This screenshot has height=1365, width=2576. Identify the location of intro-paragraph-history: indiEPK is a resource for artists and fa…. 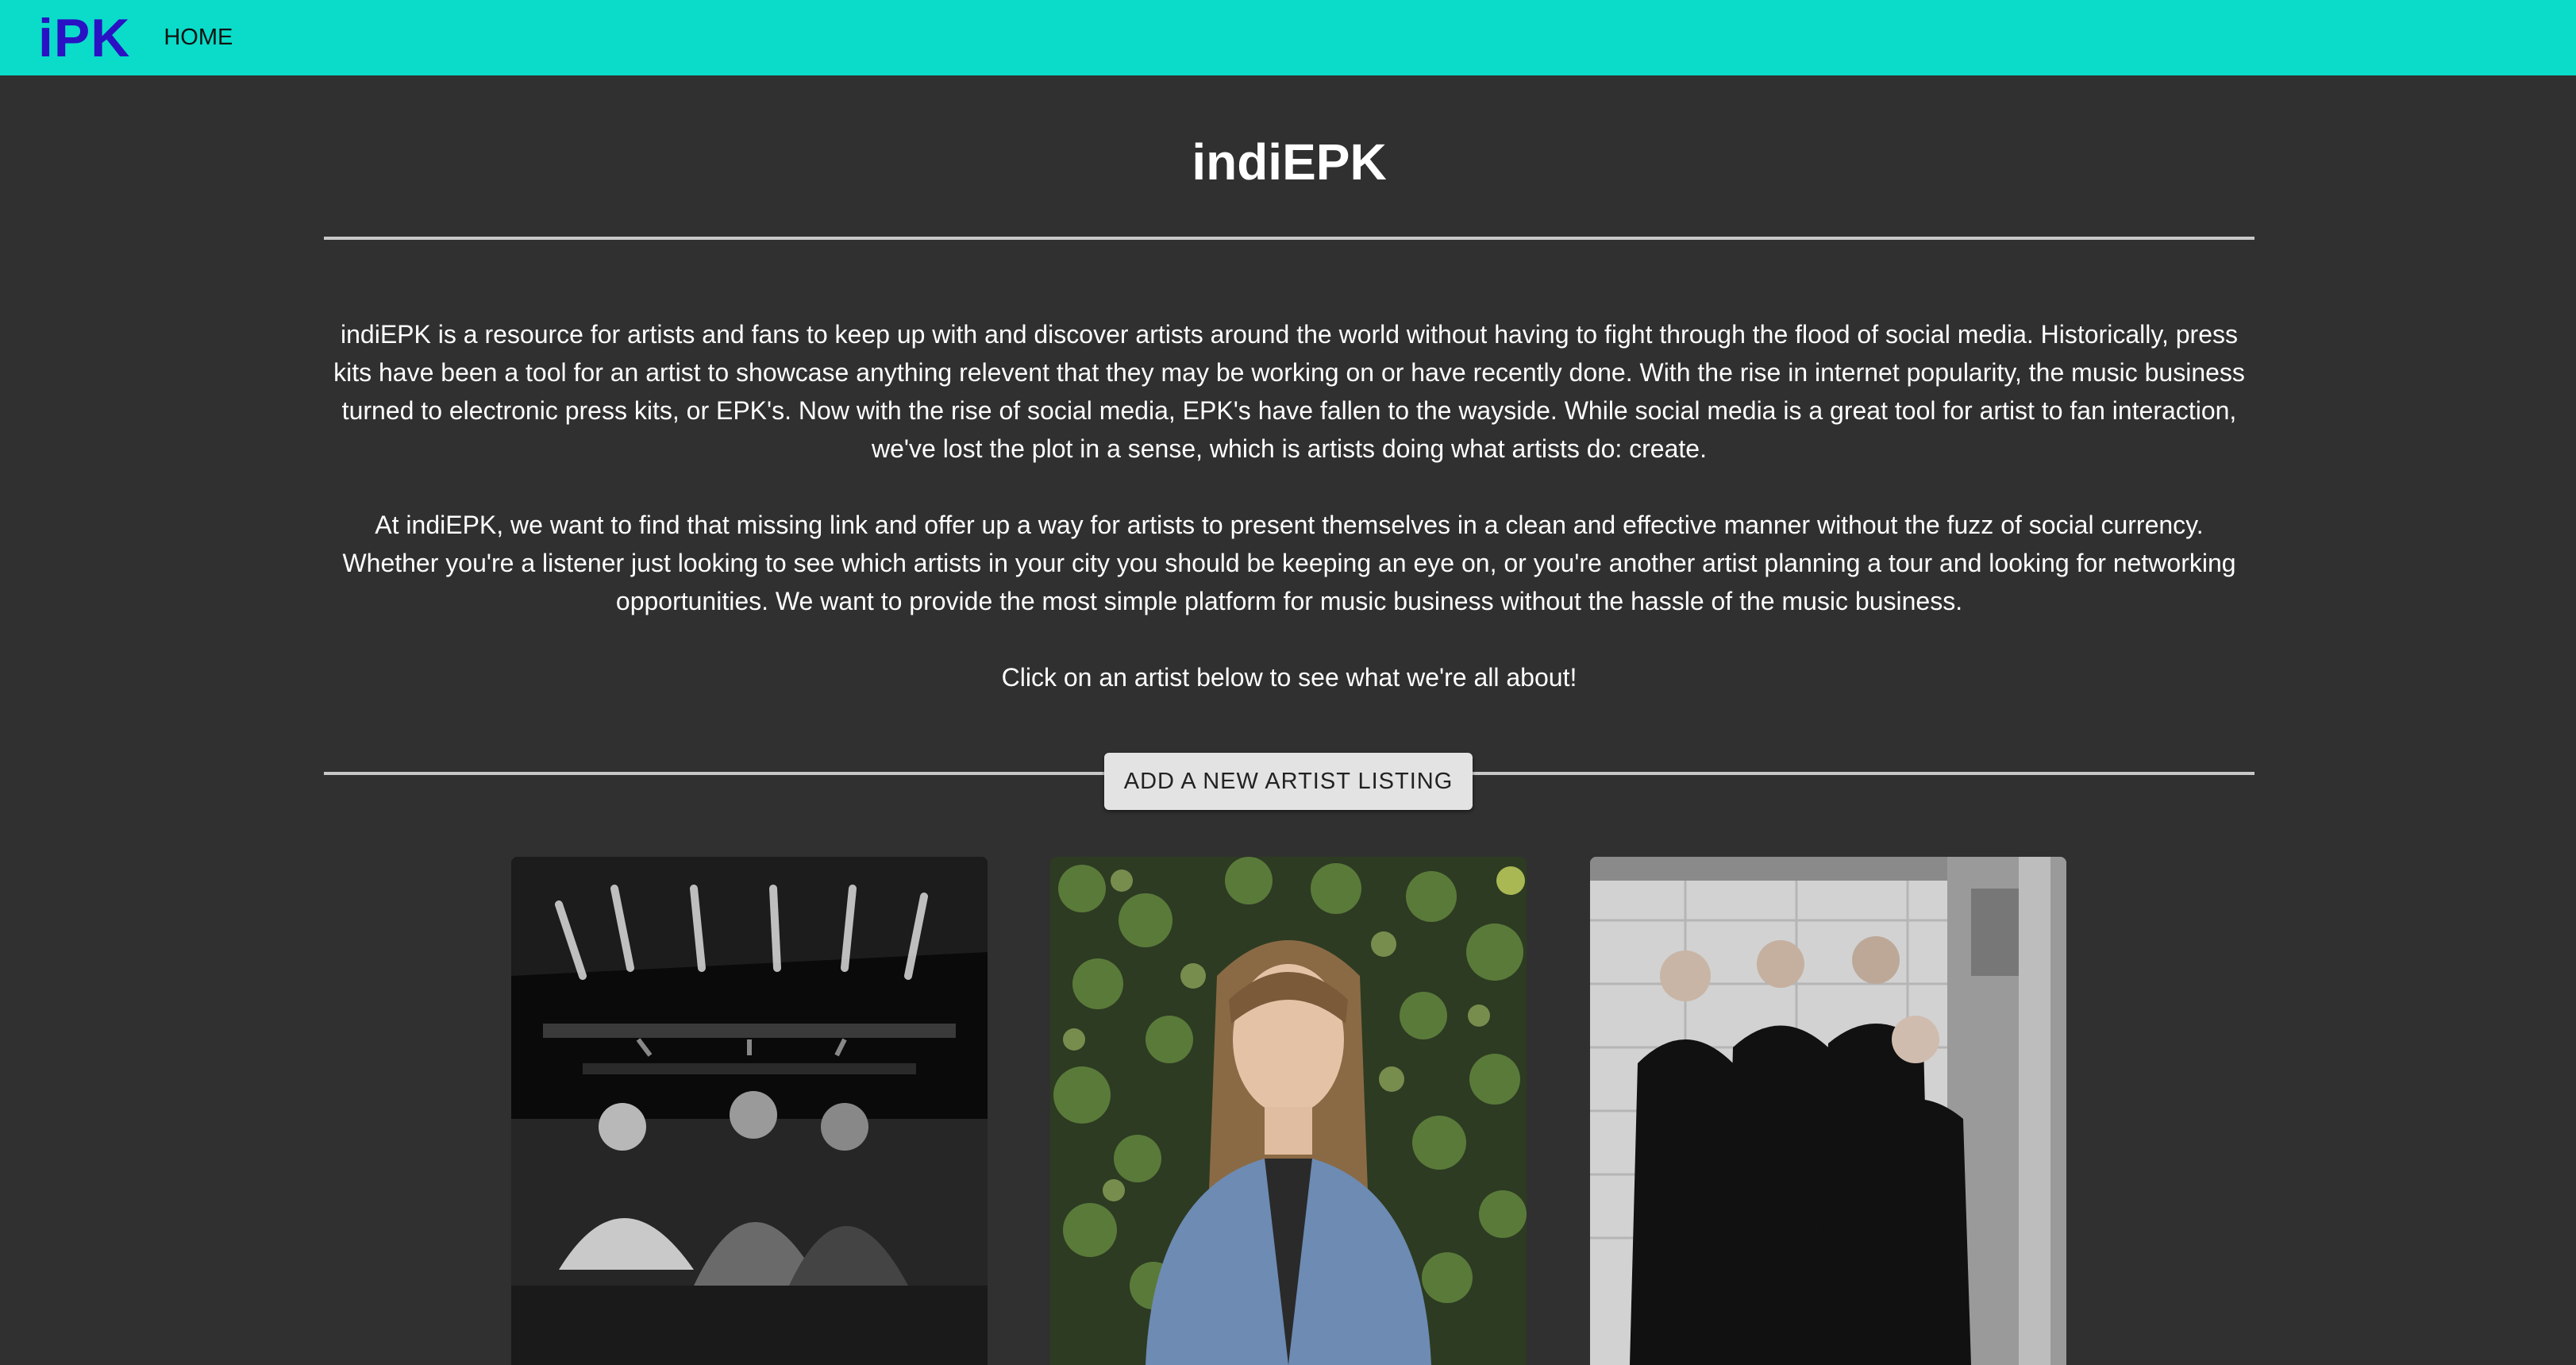
(1289, 391).